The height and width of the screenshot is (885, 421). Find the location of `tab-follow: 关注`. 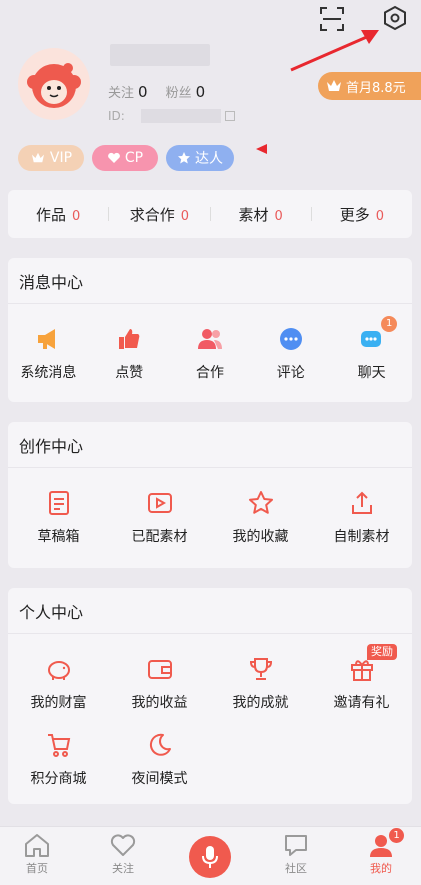

tab-follow: 关注 is located at coordinates (123, 854).